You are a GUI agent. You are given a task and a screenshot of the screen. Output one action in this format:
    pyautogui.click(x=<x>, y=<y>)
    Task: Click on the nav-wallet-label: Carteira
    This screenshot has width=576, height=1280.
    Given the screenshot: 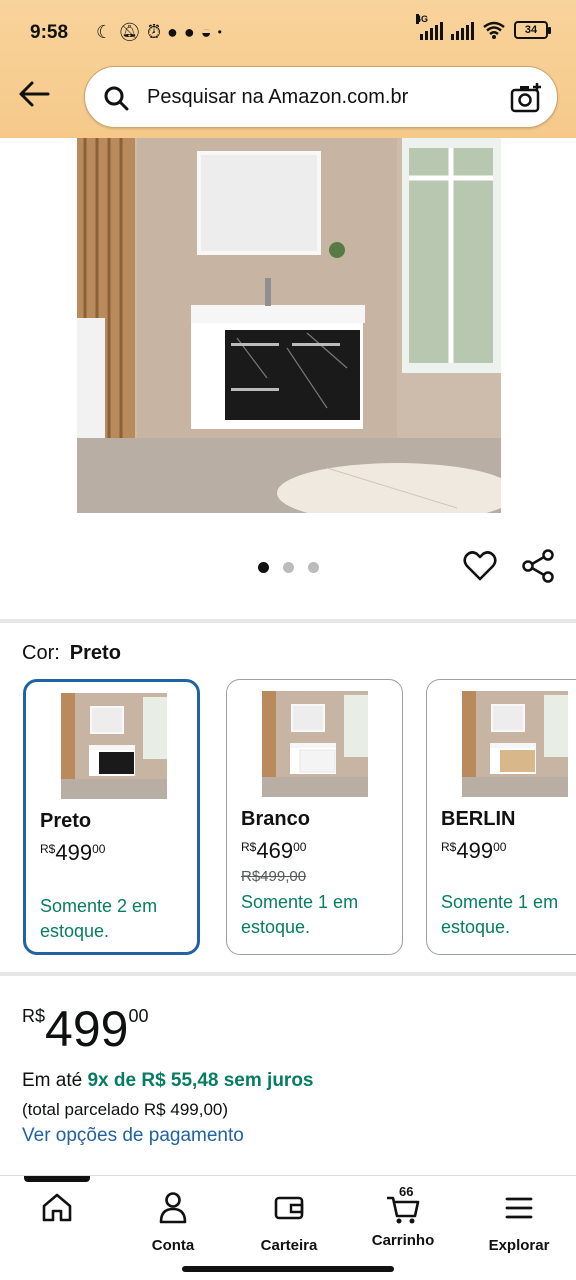 What is the action you would take?
    pyautogui.click(x=289, y=1245)
    